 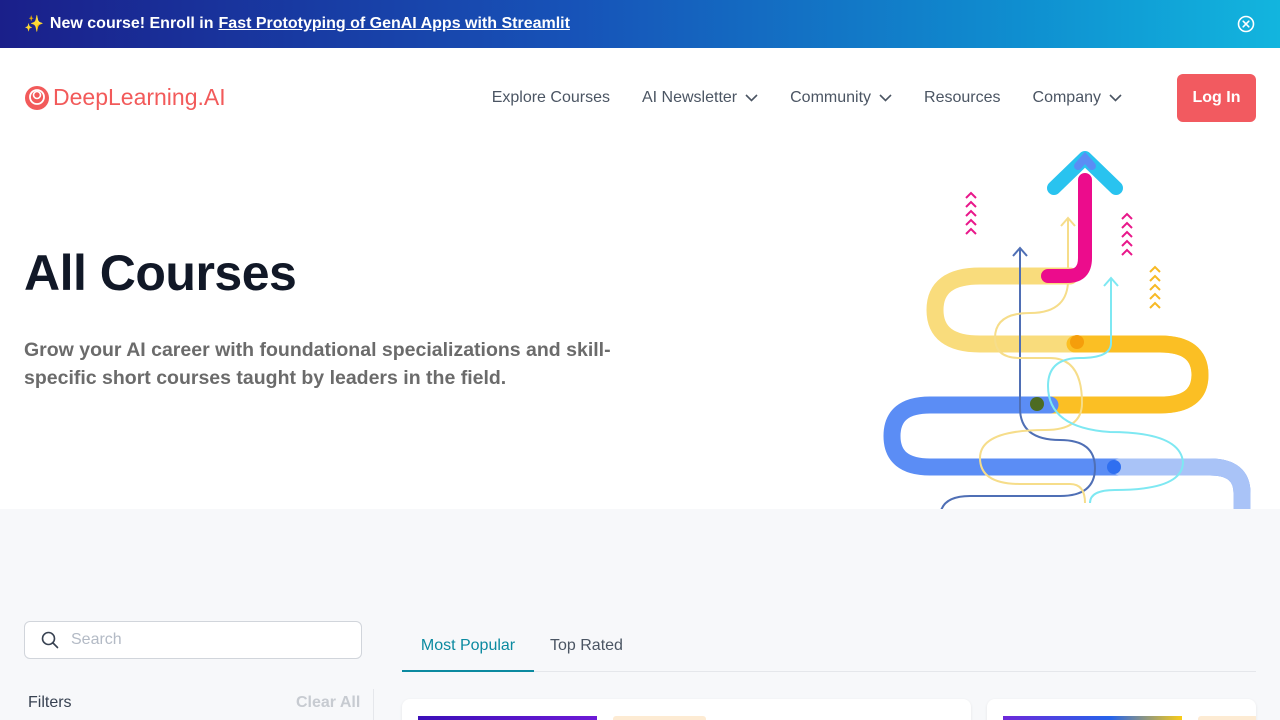 What do you see at coordinates (586, 646) in the screenshot?
I see `tab-top-rated: Top Rated` at bounding box center [586, 646].